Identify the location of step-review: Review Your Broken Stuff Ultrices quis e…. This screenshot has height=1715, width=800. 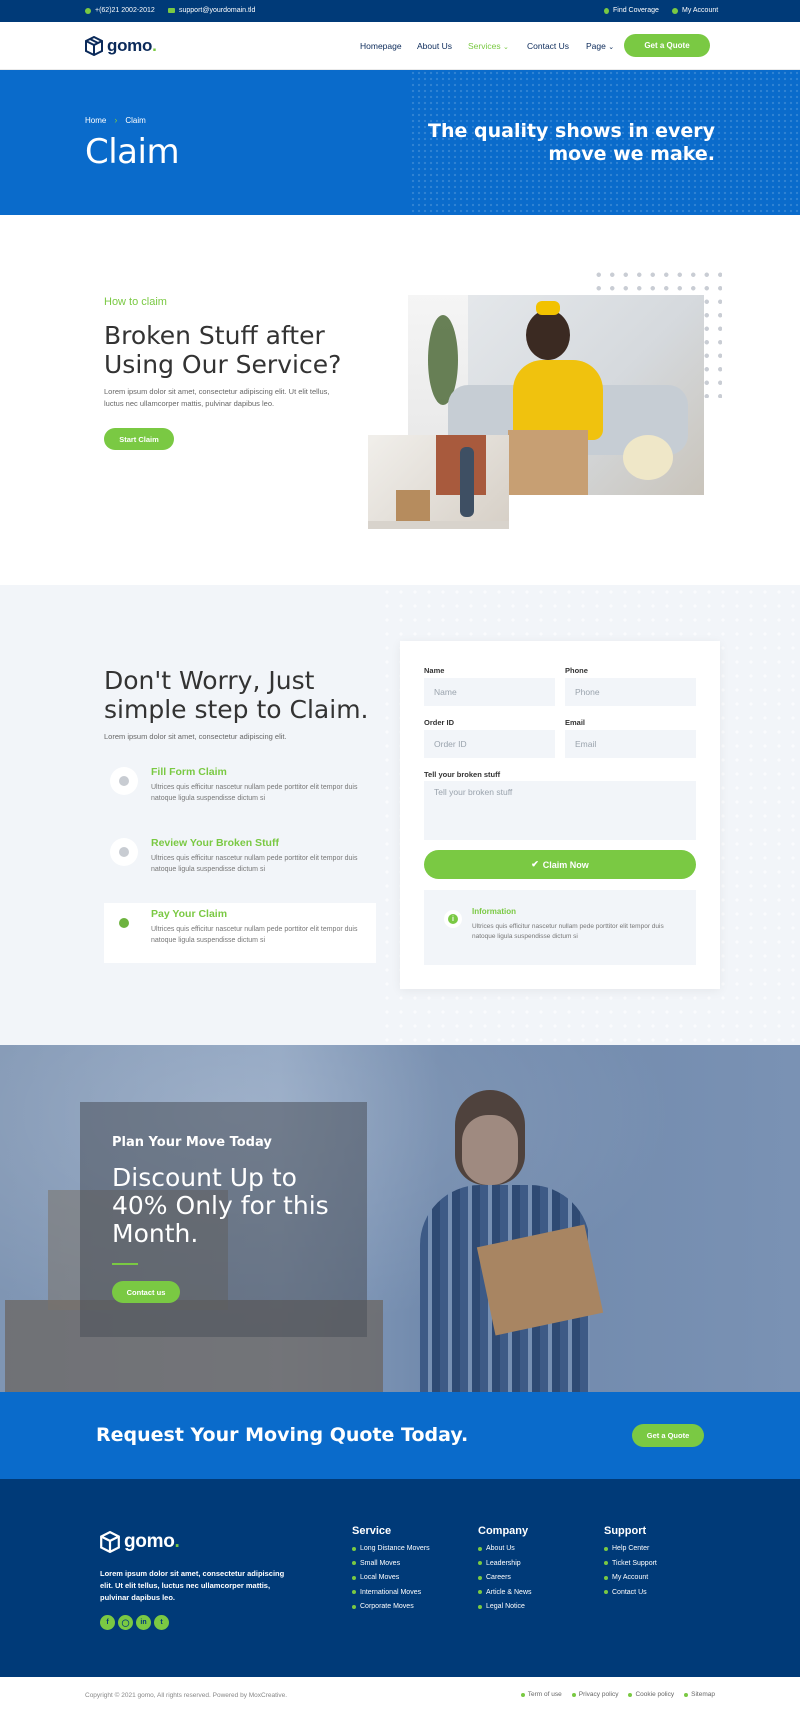
(240, 862).